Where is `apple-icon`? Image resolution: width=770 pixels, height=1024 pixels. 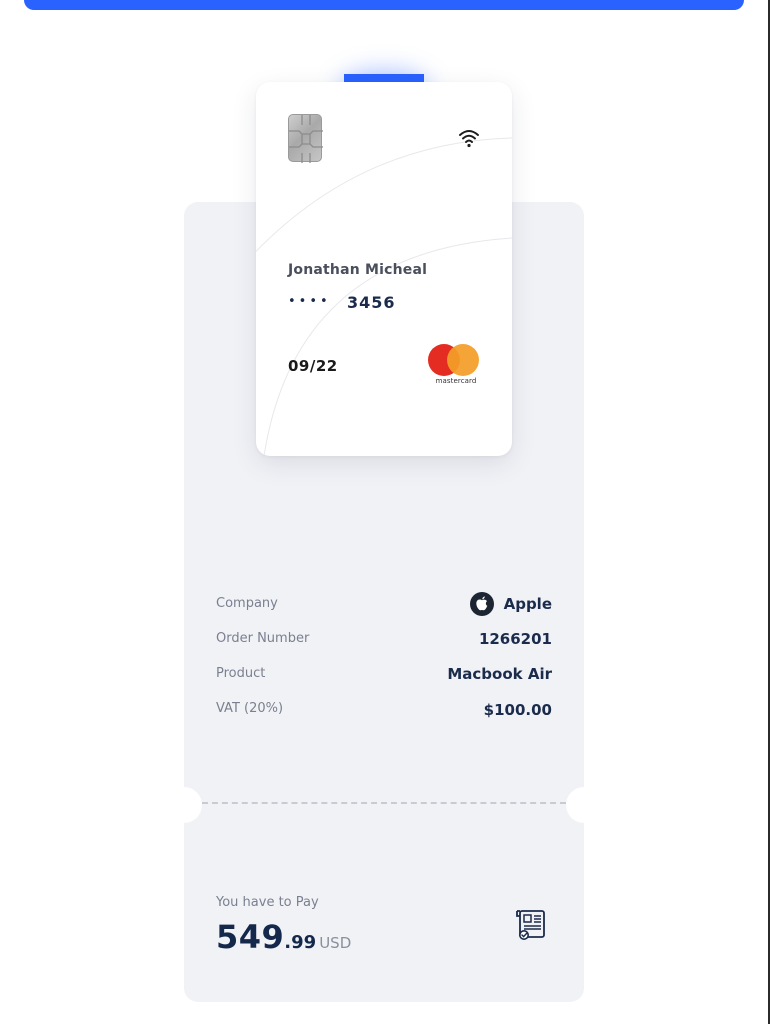
apple-icon is located at coordinates (482, 604).